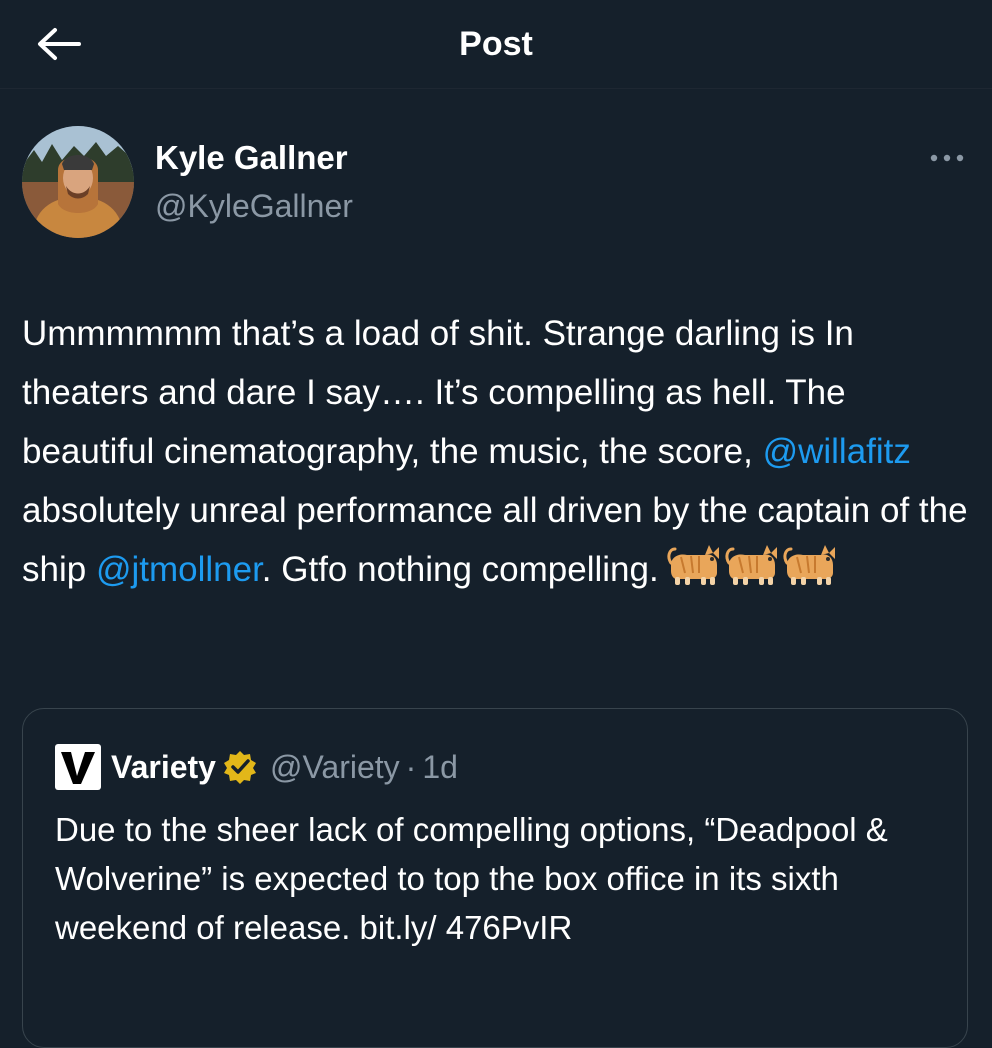 The height and width of the screenshot is (1048, 992). Describe the element at coordinates (440, 767) in the screenshot. I see `quoted-post-time: 1d` at that location.